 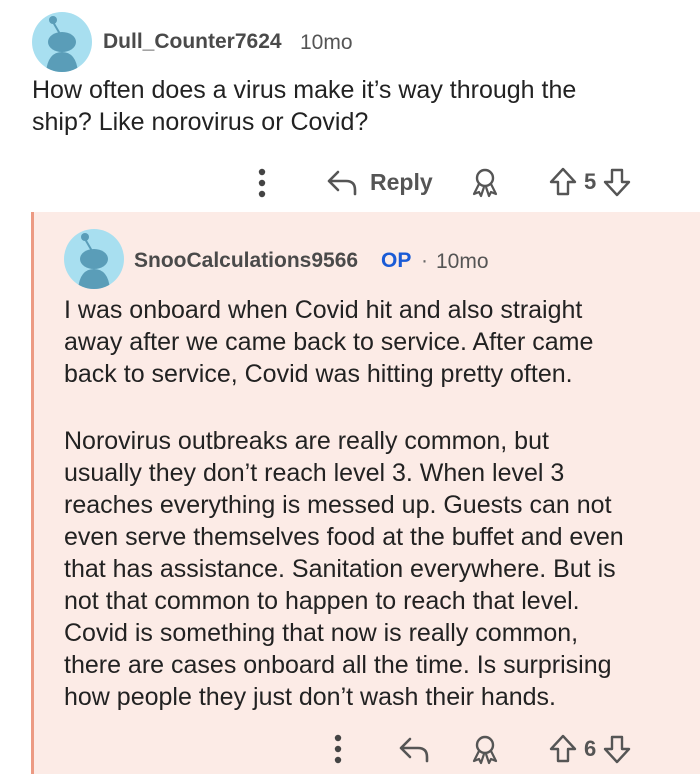 I want to click on reply-reply-button, so click(x=414, y=749).